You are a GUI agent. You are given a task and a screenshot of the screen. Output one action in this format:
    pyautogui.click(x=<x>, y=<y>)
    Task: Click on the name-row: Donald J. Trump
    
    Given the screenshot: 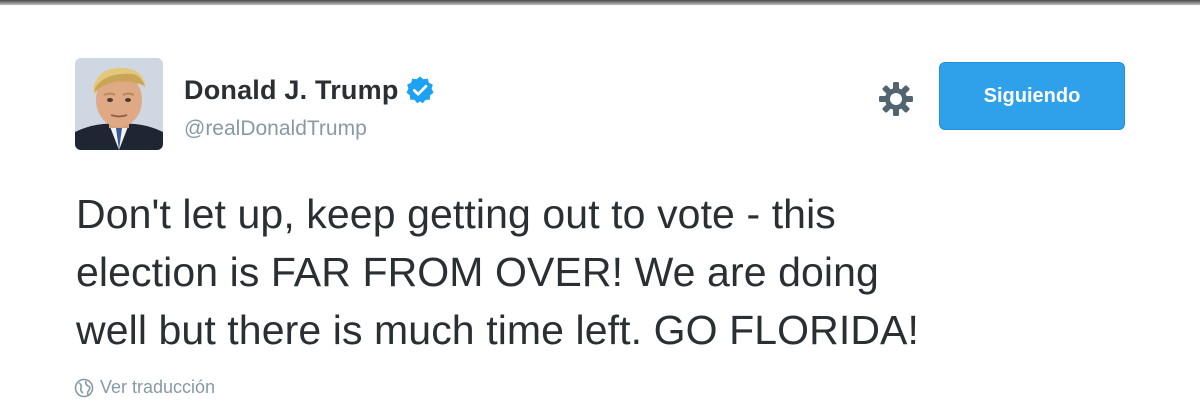 What is the action you would take?
    pyautogui.click(x=309, y=90)
    